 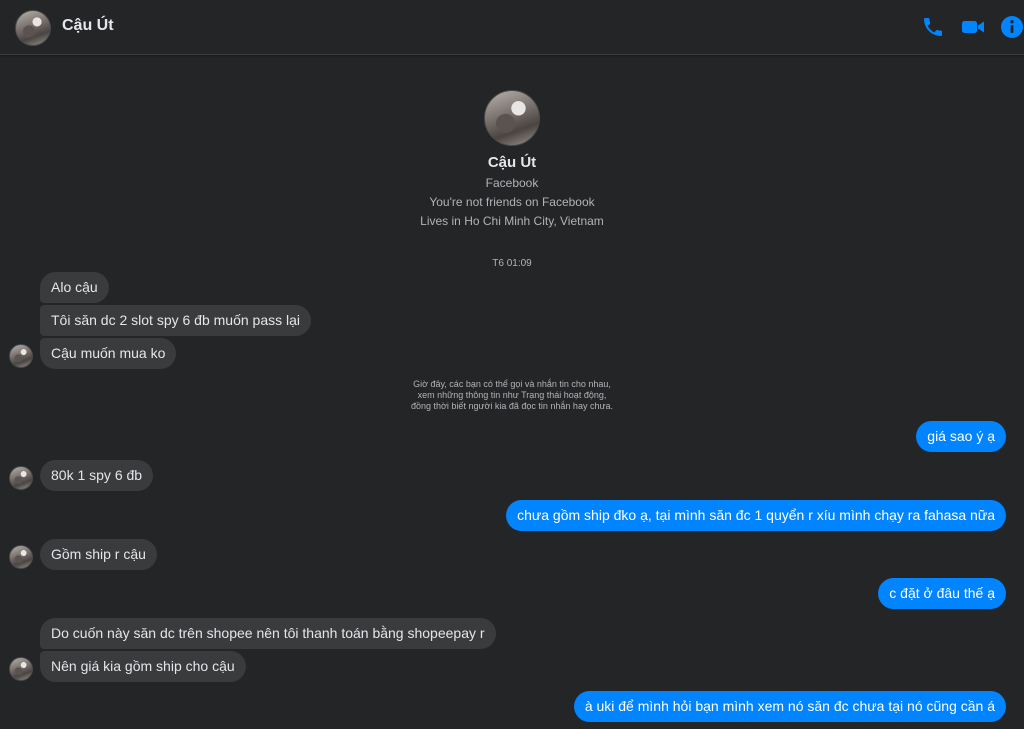 I want to click on contact-avatar, so click(x=33, y=28).